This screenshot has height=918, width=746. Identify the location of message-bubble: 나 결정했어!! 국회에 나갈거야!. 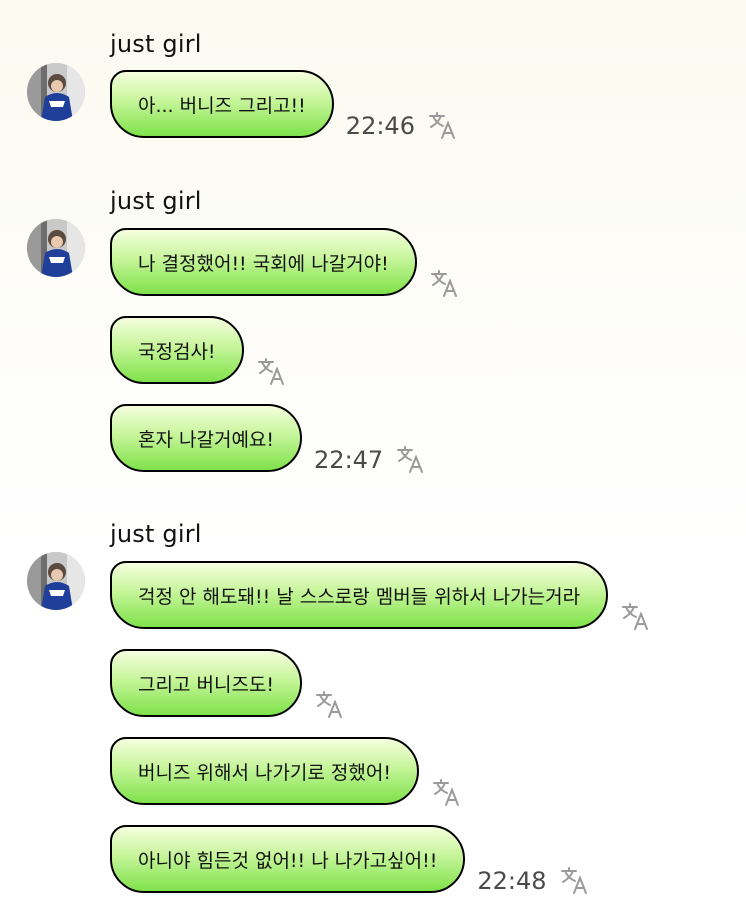
(263, 262).